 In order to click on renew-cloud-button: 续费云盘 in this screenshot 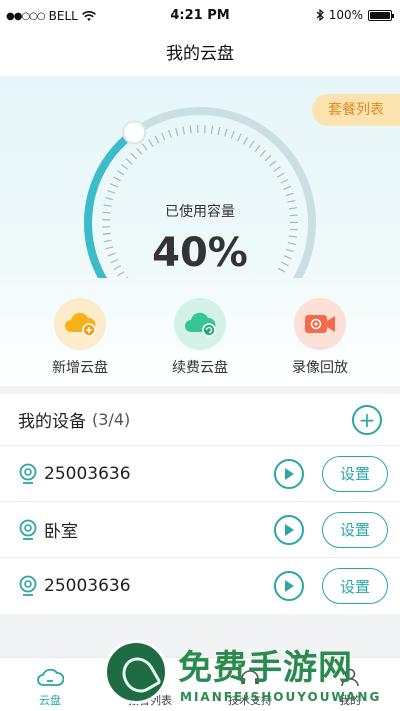, I will do `click(200, 342)`.